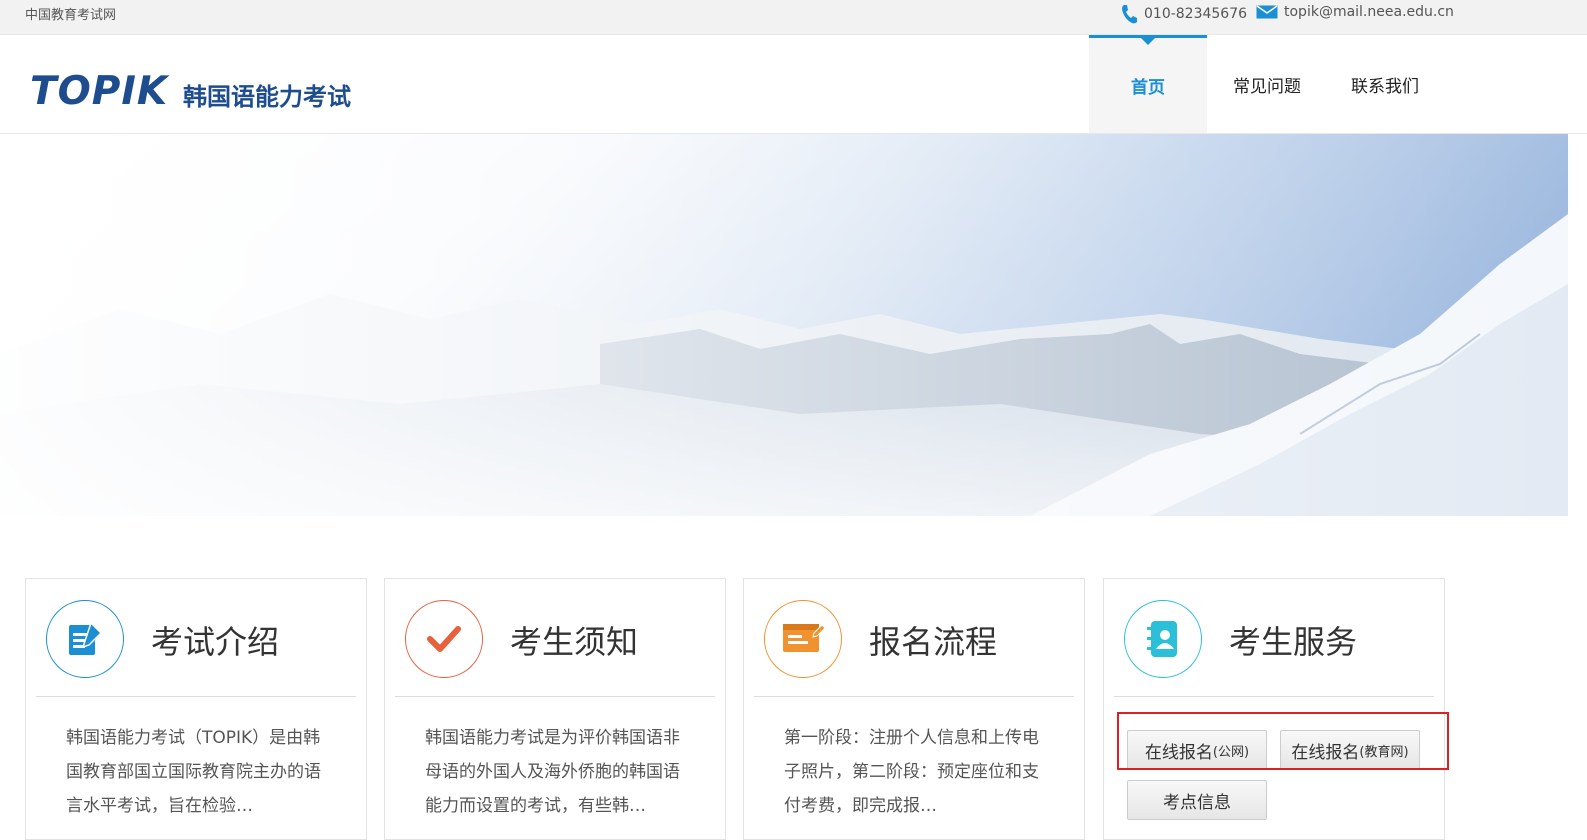  I want to click on nav-home-label: 首页, so click(1148, 88).